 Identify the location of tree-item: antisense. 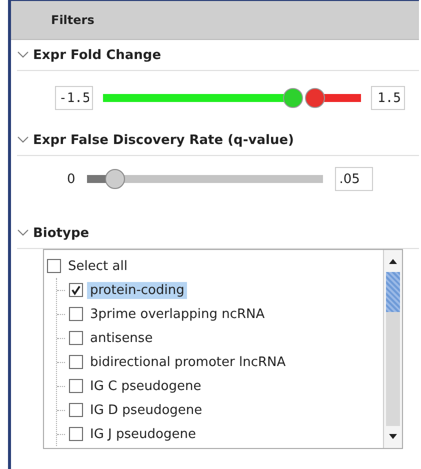
(121, 338).